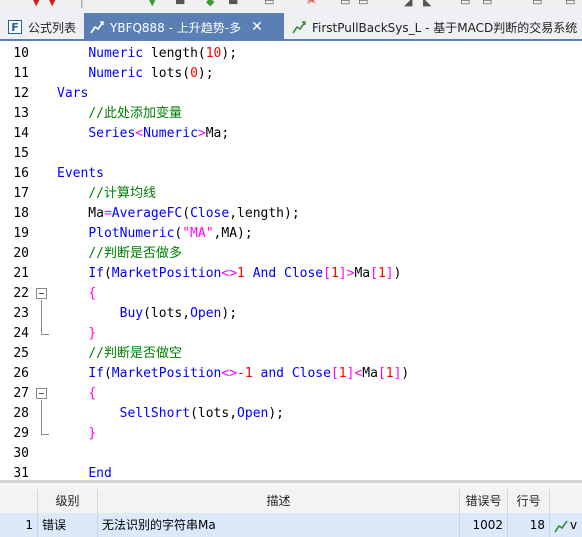 The image size is (582, 537). I want to click on line-number: 23, so click(21, 313).